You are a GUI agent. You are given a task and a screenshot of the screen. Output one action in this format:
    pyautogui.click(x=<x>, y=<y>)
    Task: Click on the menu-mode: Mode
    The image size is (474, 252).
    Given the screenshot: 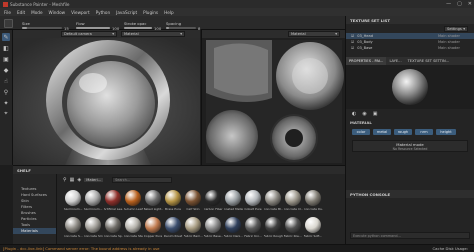 What is the action you would take?
    pyautogui.click(x=36, y=12)
    